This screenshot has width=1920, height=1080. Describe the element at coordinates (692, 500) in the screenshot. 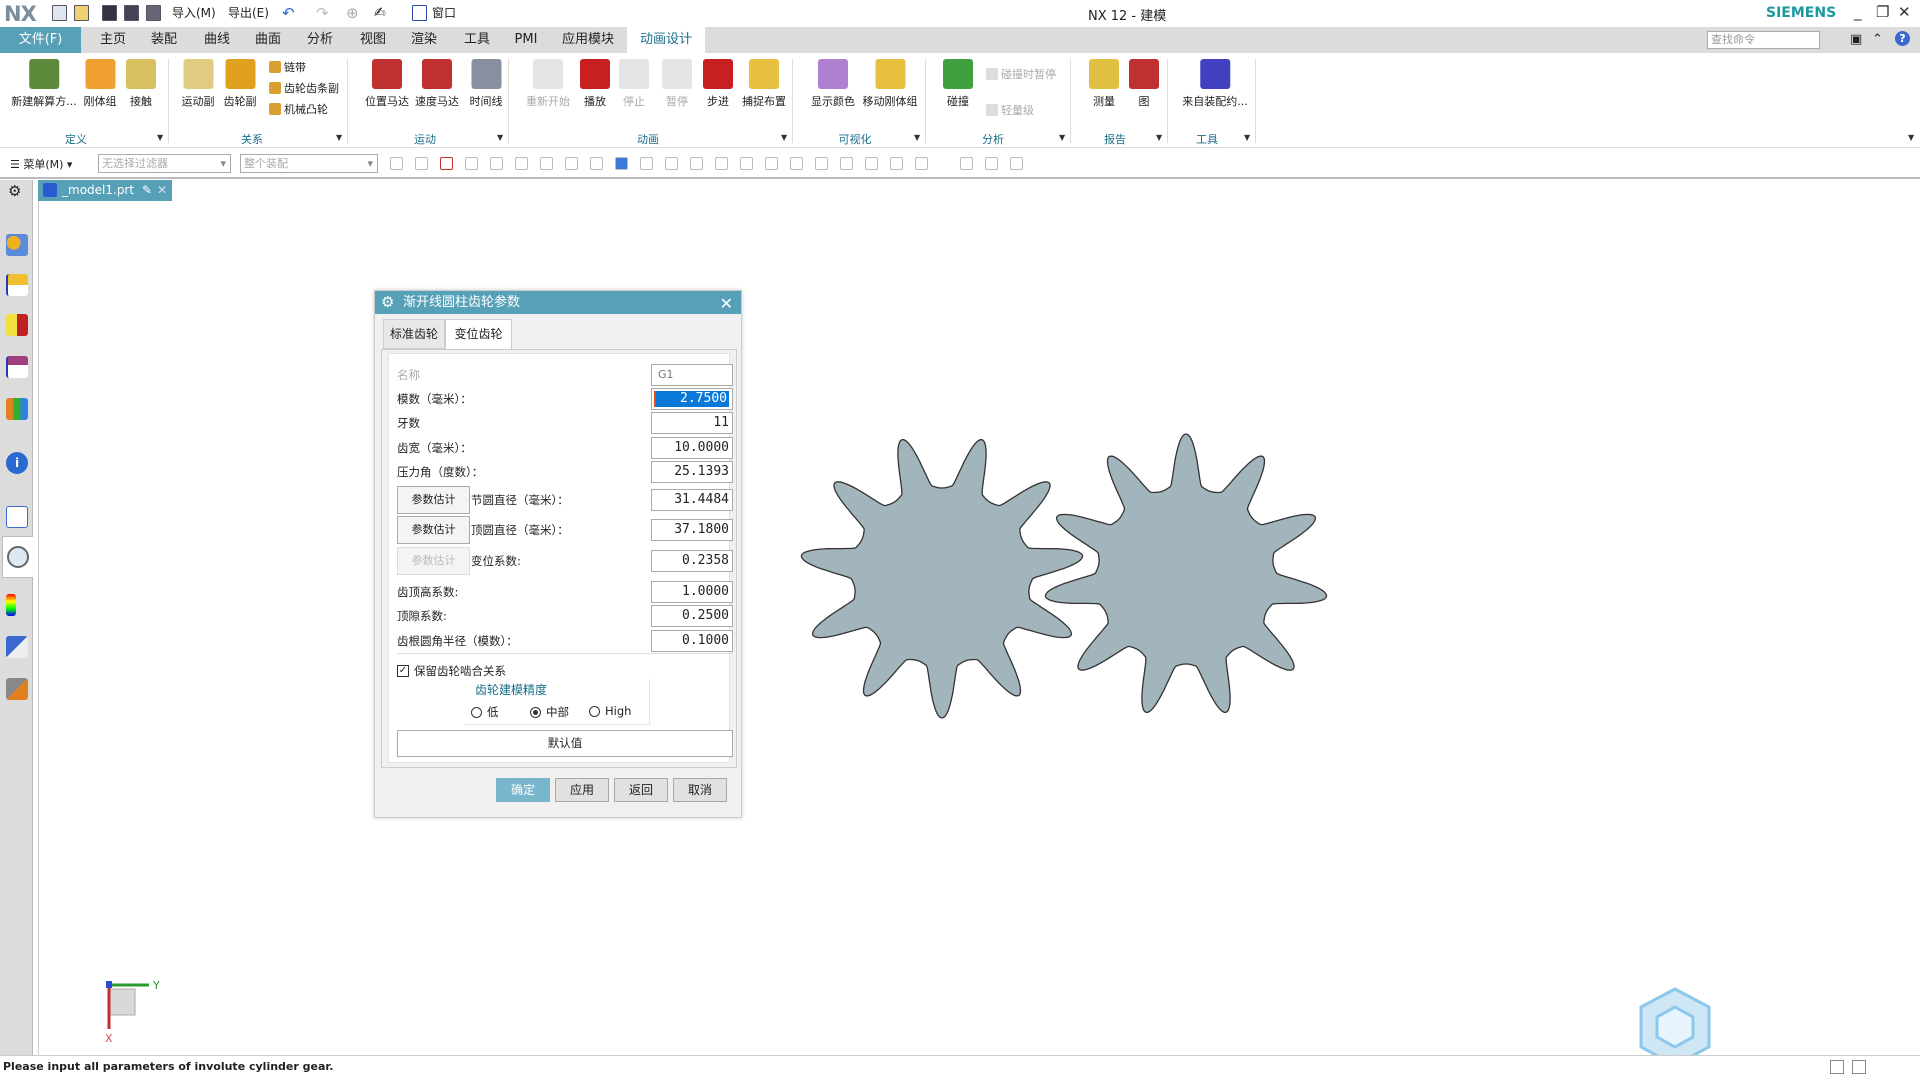

I see `field-input: 31.4484` at that location.